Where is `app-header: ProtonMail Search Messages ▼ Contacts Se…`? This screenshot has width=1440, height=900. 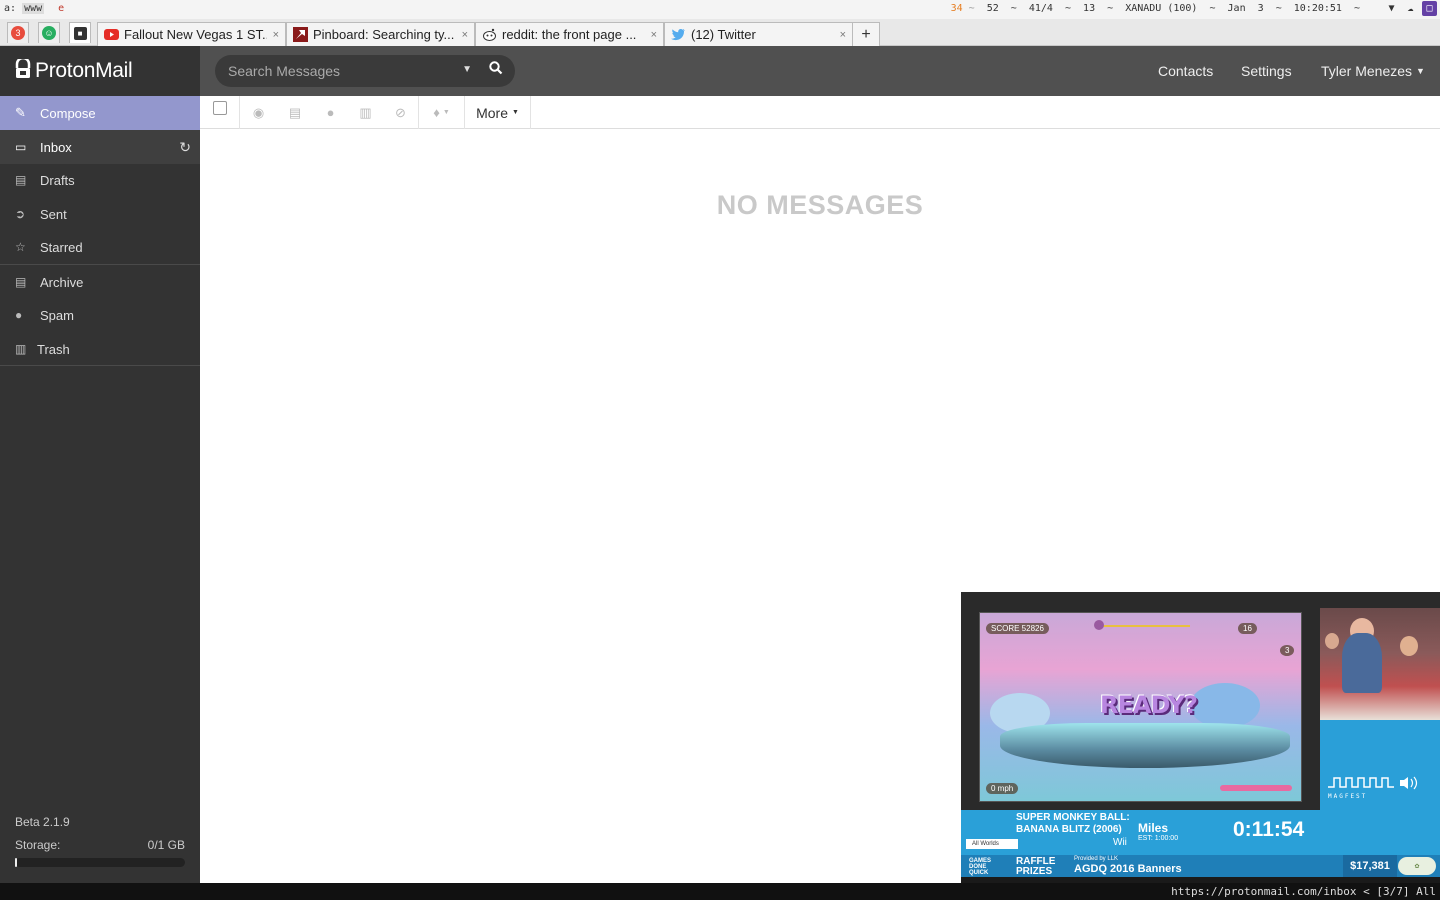
app-header: ProtonMail Search Messages ▼ Contacts Se… is located at coordinates (720, 71).